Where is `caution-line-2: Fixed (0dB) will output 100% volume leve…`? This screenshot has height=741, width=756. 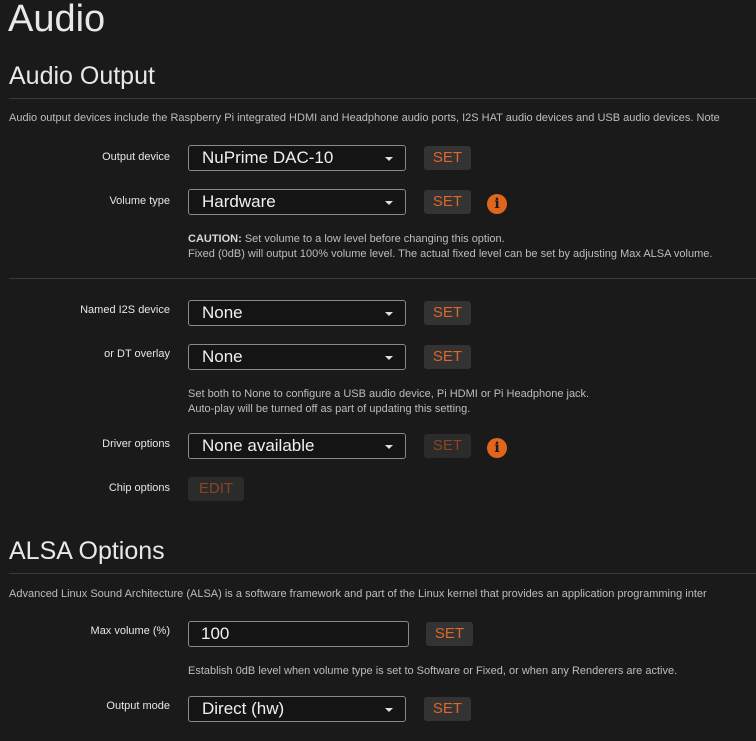
caution-line-2: Fixed (0dB) will output 100% volume leve… is located at coordinates (450, 254).